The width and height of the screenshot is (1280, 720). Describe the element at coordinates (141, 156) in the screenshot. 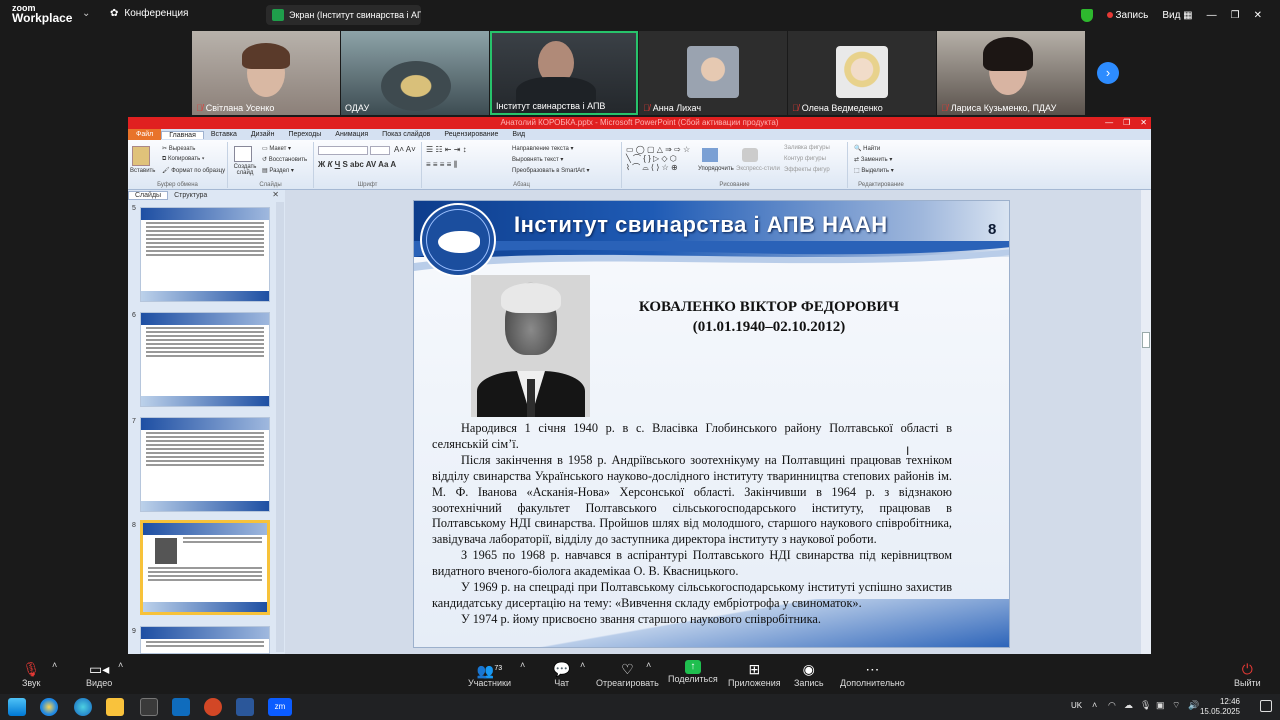

I see `paste-icon` at that location.